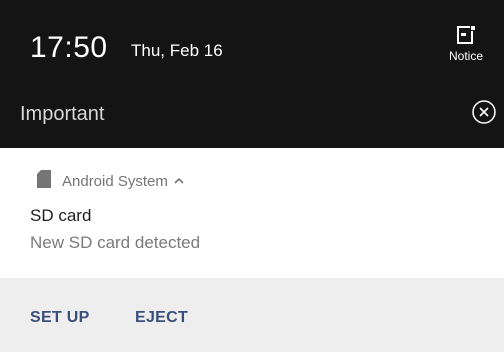  I want to click on section-label: Important, so click(62, 114).